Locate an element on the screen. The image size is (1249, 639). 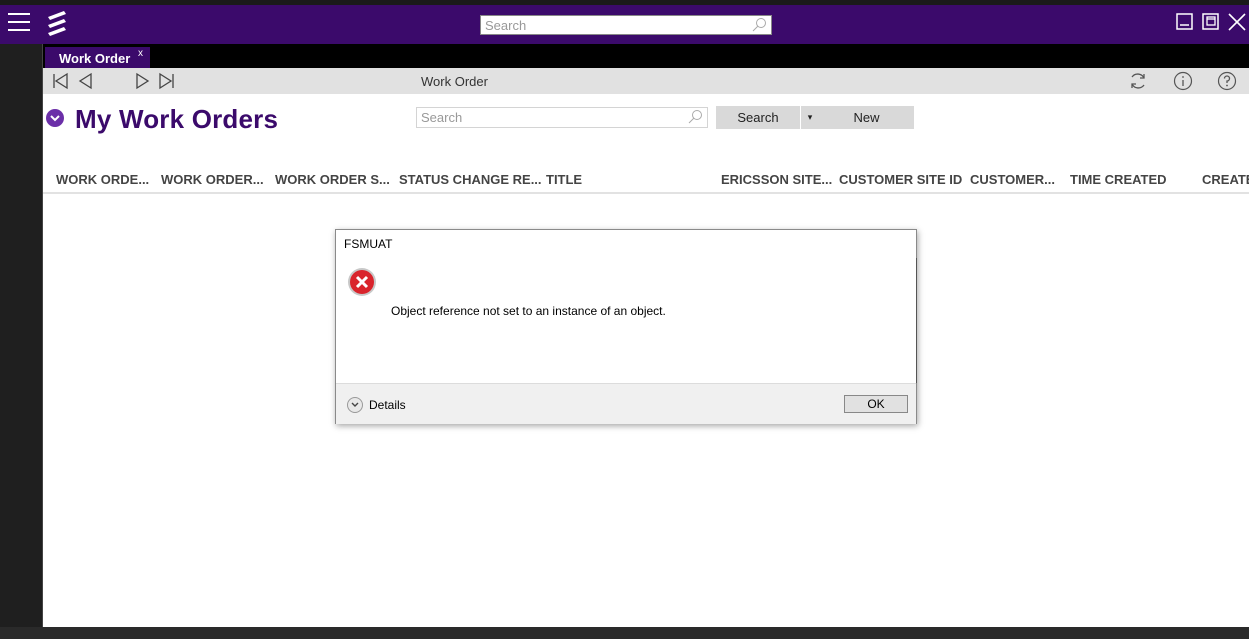
bottom-strip is located at coordinates (624, 633).